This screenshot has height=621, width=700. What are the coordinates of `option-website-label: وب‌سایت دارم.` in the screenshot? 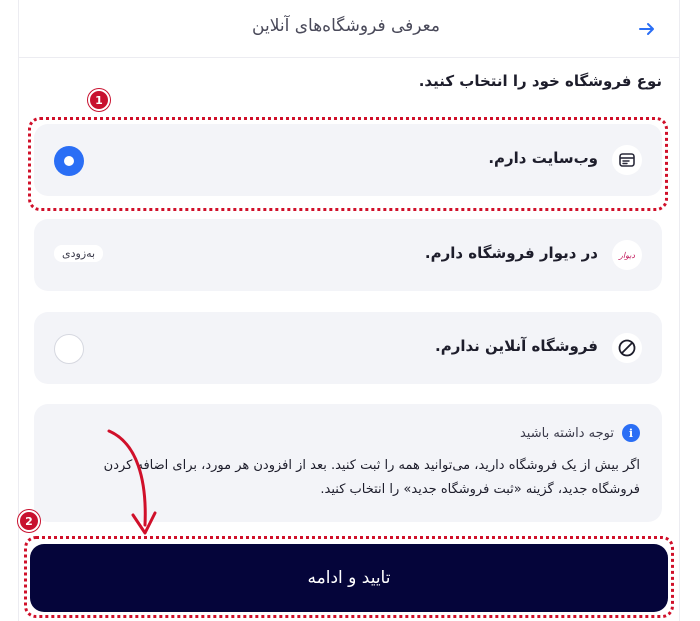 It's located at (543, 158).